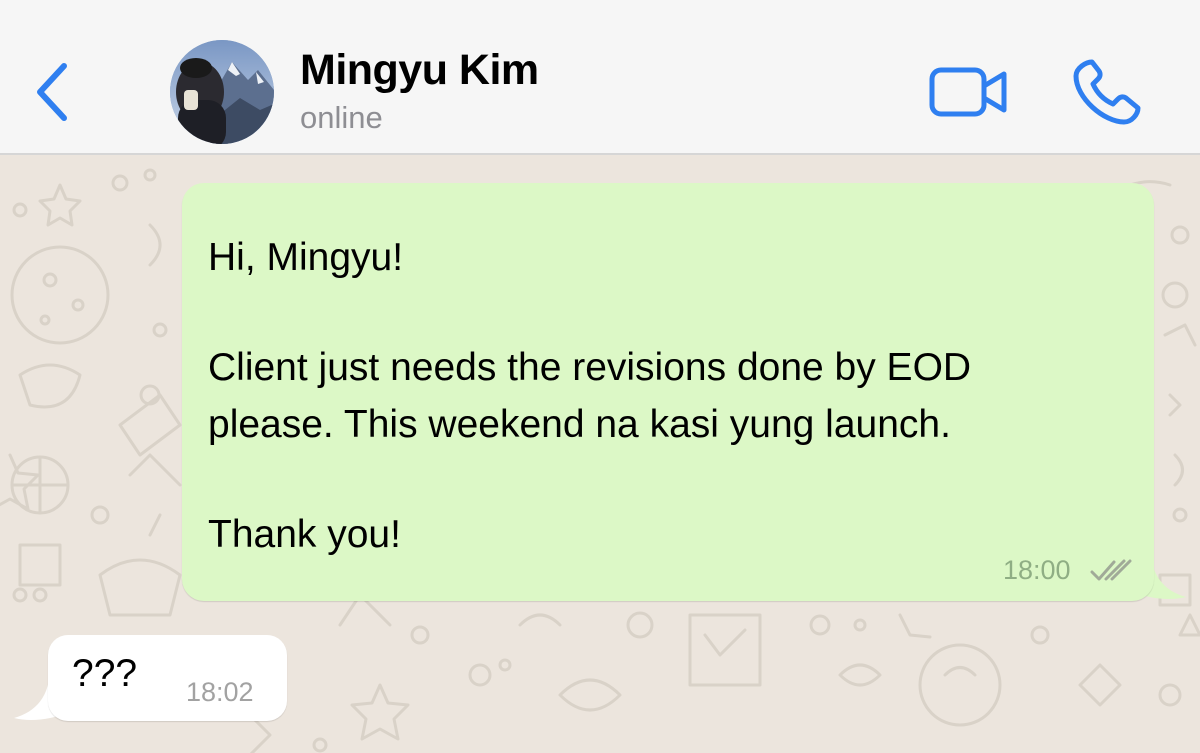  Describe the element at coordinates (53, 93) in the screenshot. I see `chevron-left-icon` at that location.